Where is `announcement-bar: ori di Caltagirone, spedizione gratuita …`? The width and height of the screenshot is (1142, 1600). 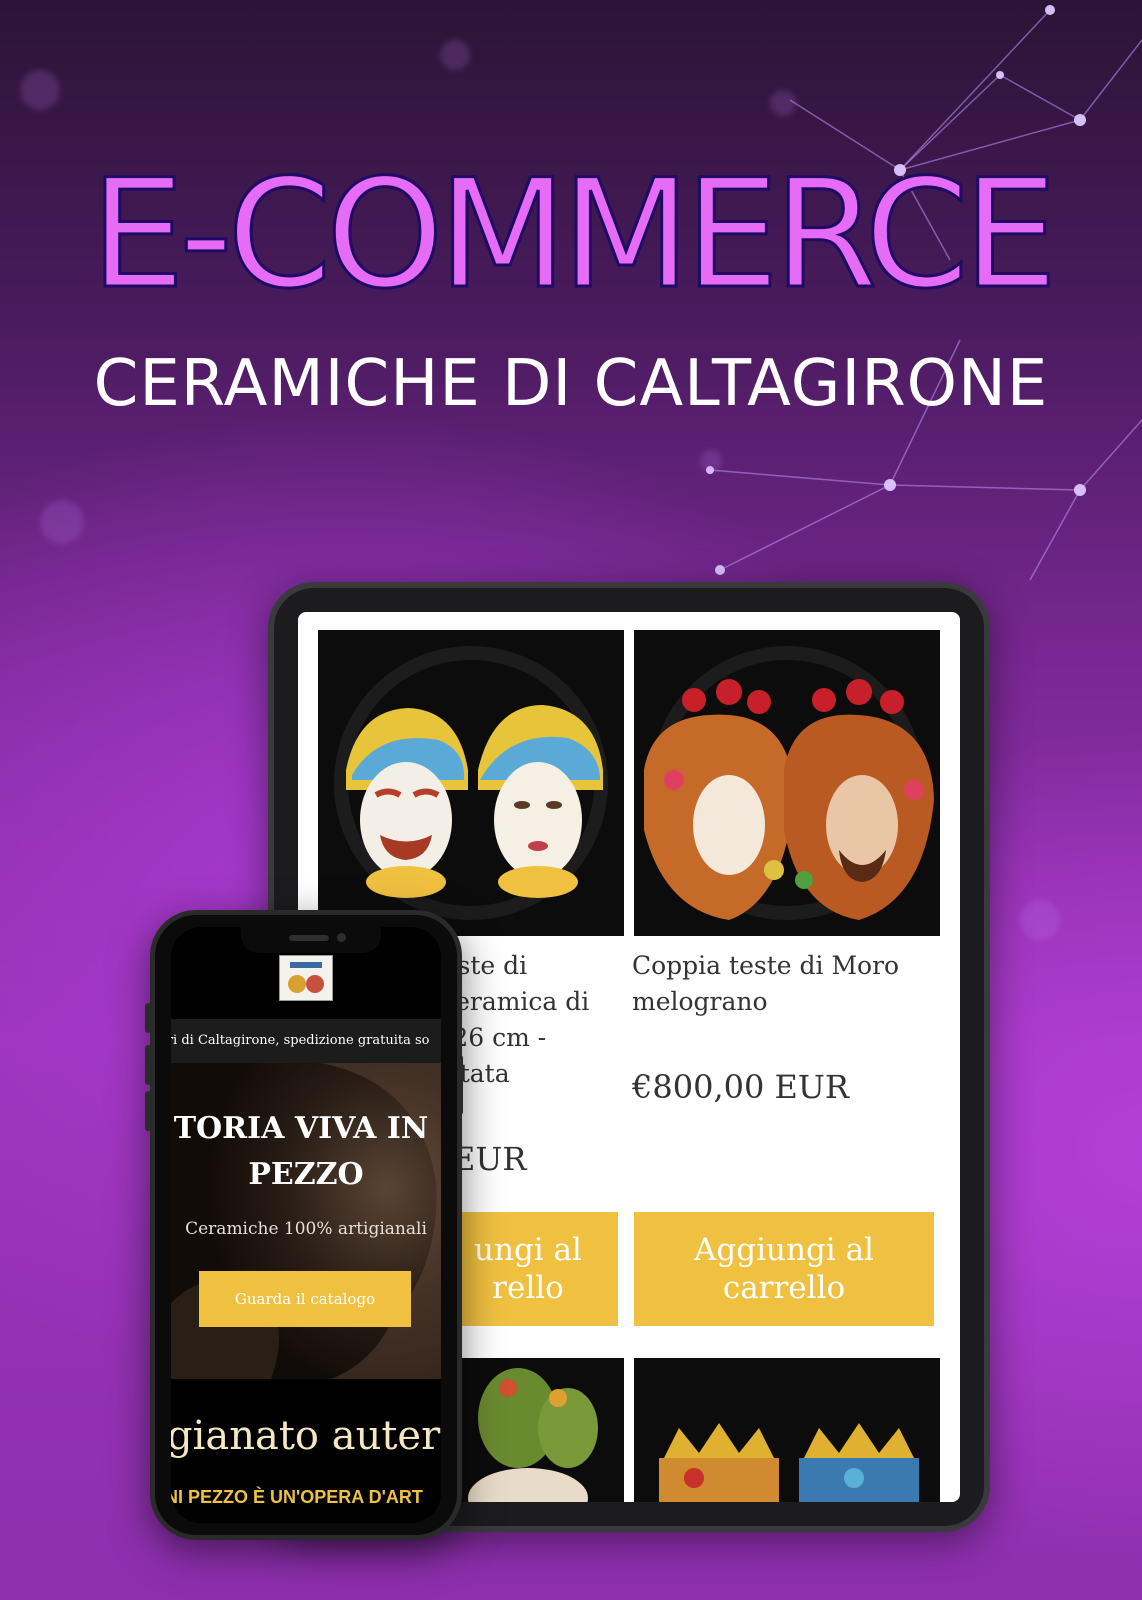 announcement-bar: ori di Caltagirone, spedizione gratuita … is located at coordinates (306, 1041).